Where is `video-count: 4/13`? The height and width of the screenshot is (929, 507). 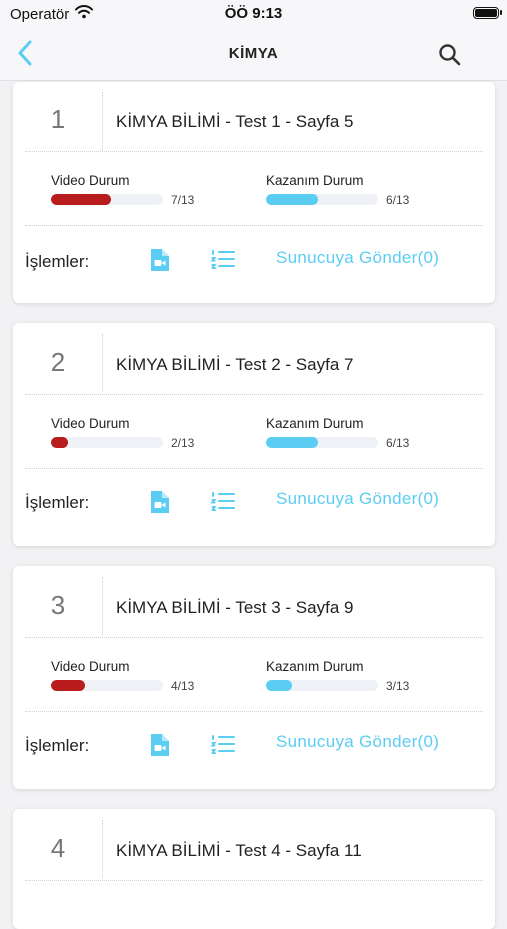
video-count: 4/13 is located at coordinates (183, 686).